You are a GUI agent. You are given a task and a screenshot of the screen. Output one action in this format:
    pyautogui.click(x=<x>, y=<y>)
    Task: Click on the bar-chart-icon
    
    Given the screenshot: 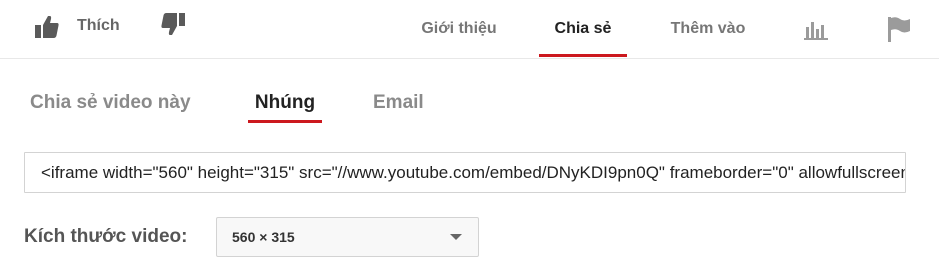 What is the action you would take?
    pyautogui.click(x=816, y=31)
    